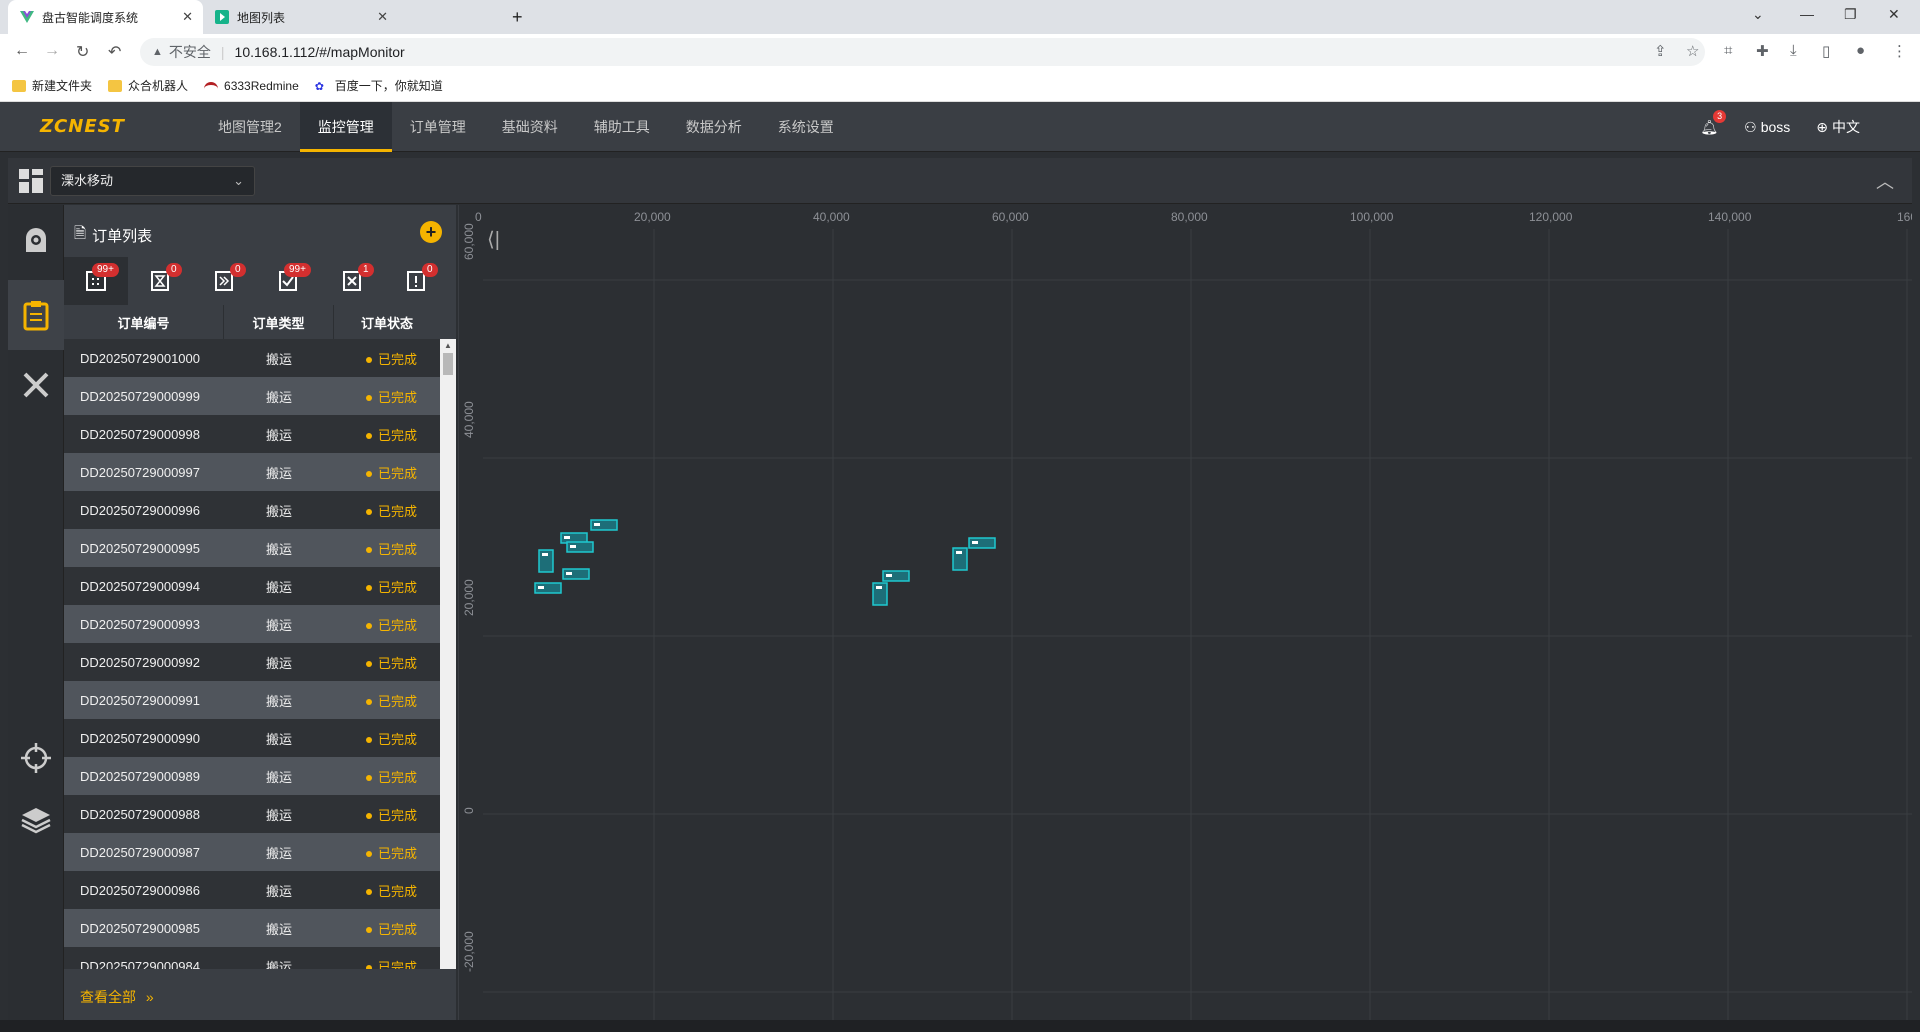  What do you see at coordinates (252, 738) in the screenshot?
I see `table-row: DD20250729000990 搬运 已完成` at bounding box center [252, 738].